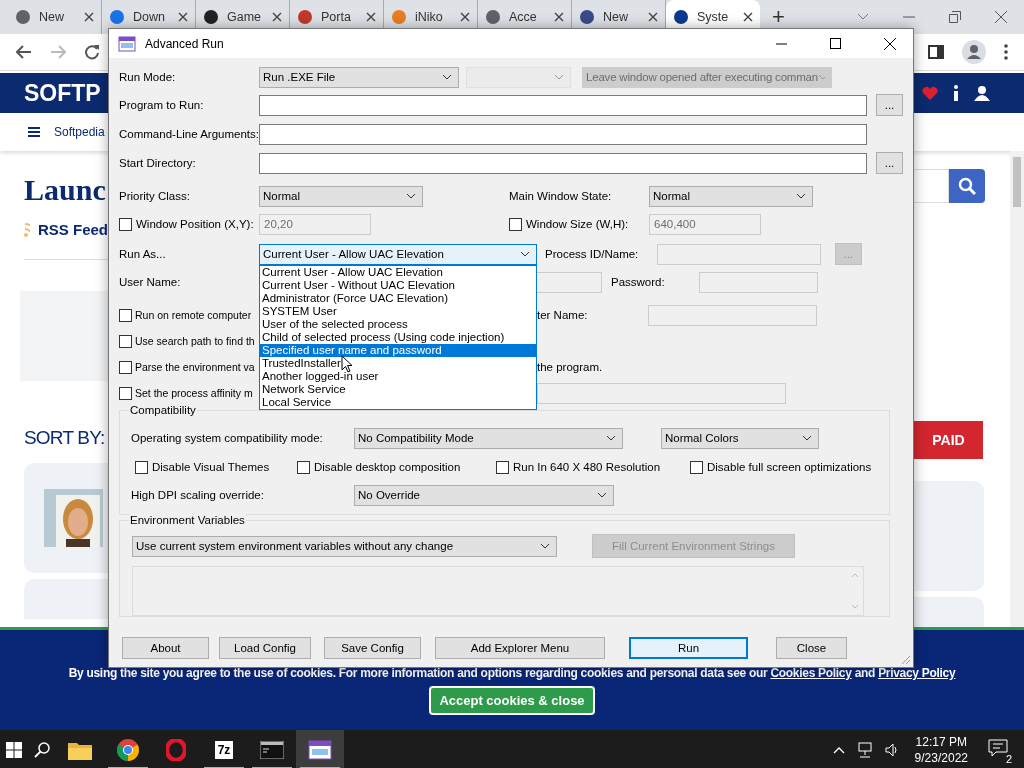 Image resolution: width=1024 pixels, height=768 pixels. I want to click on dialog-button: About, so click(165, 648).